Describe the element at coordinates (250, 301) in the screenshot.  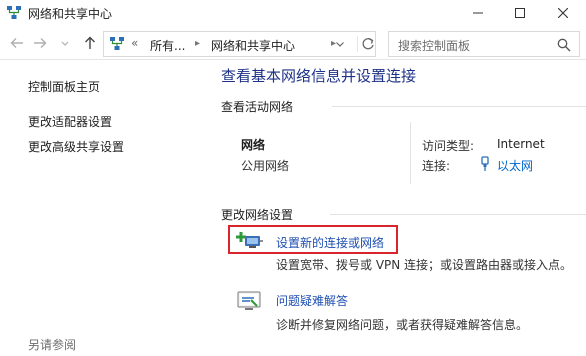
I see `troubleshoot-icon` at that location.